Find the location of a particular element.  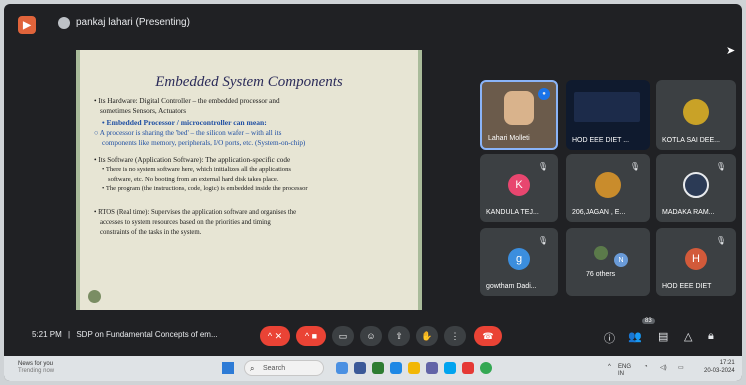

slide-line: constraints of the tasks in the system. is located at coordinates (151, 232).